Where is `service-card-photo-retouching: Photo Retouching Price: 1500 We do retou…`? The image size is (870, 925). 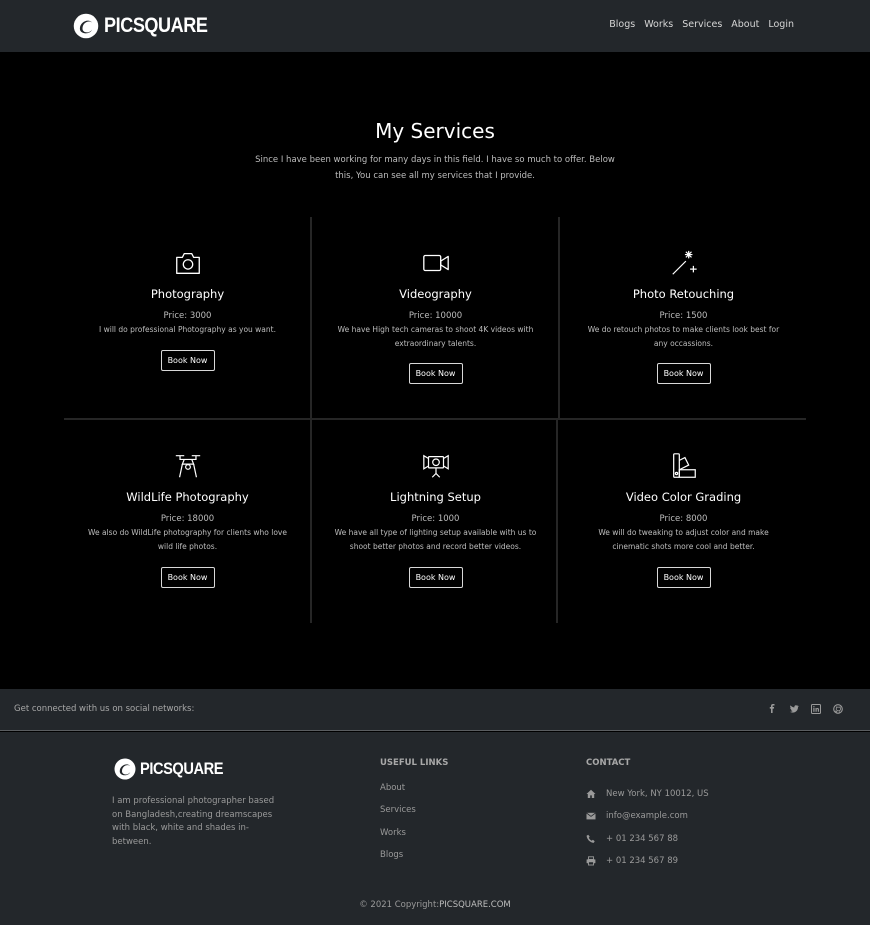 service-card-photo-retouching: Photo Retouching Price: 1500 We do retou… is located at coordinates (683, 318).